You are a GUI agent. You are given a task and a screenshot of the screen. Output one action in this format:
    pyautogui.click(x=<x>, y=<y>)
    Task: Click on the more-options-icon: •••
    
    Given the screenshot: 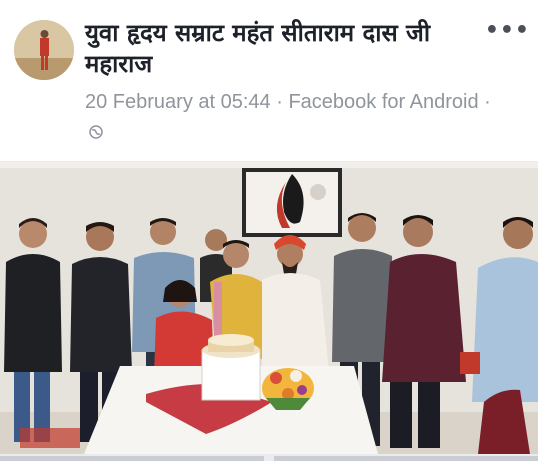 What is the action you would take?
    pyautogui.click(x=507, y=30)
    